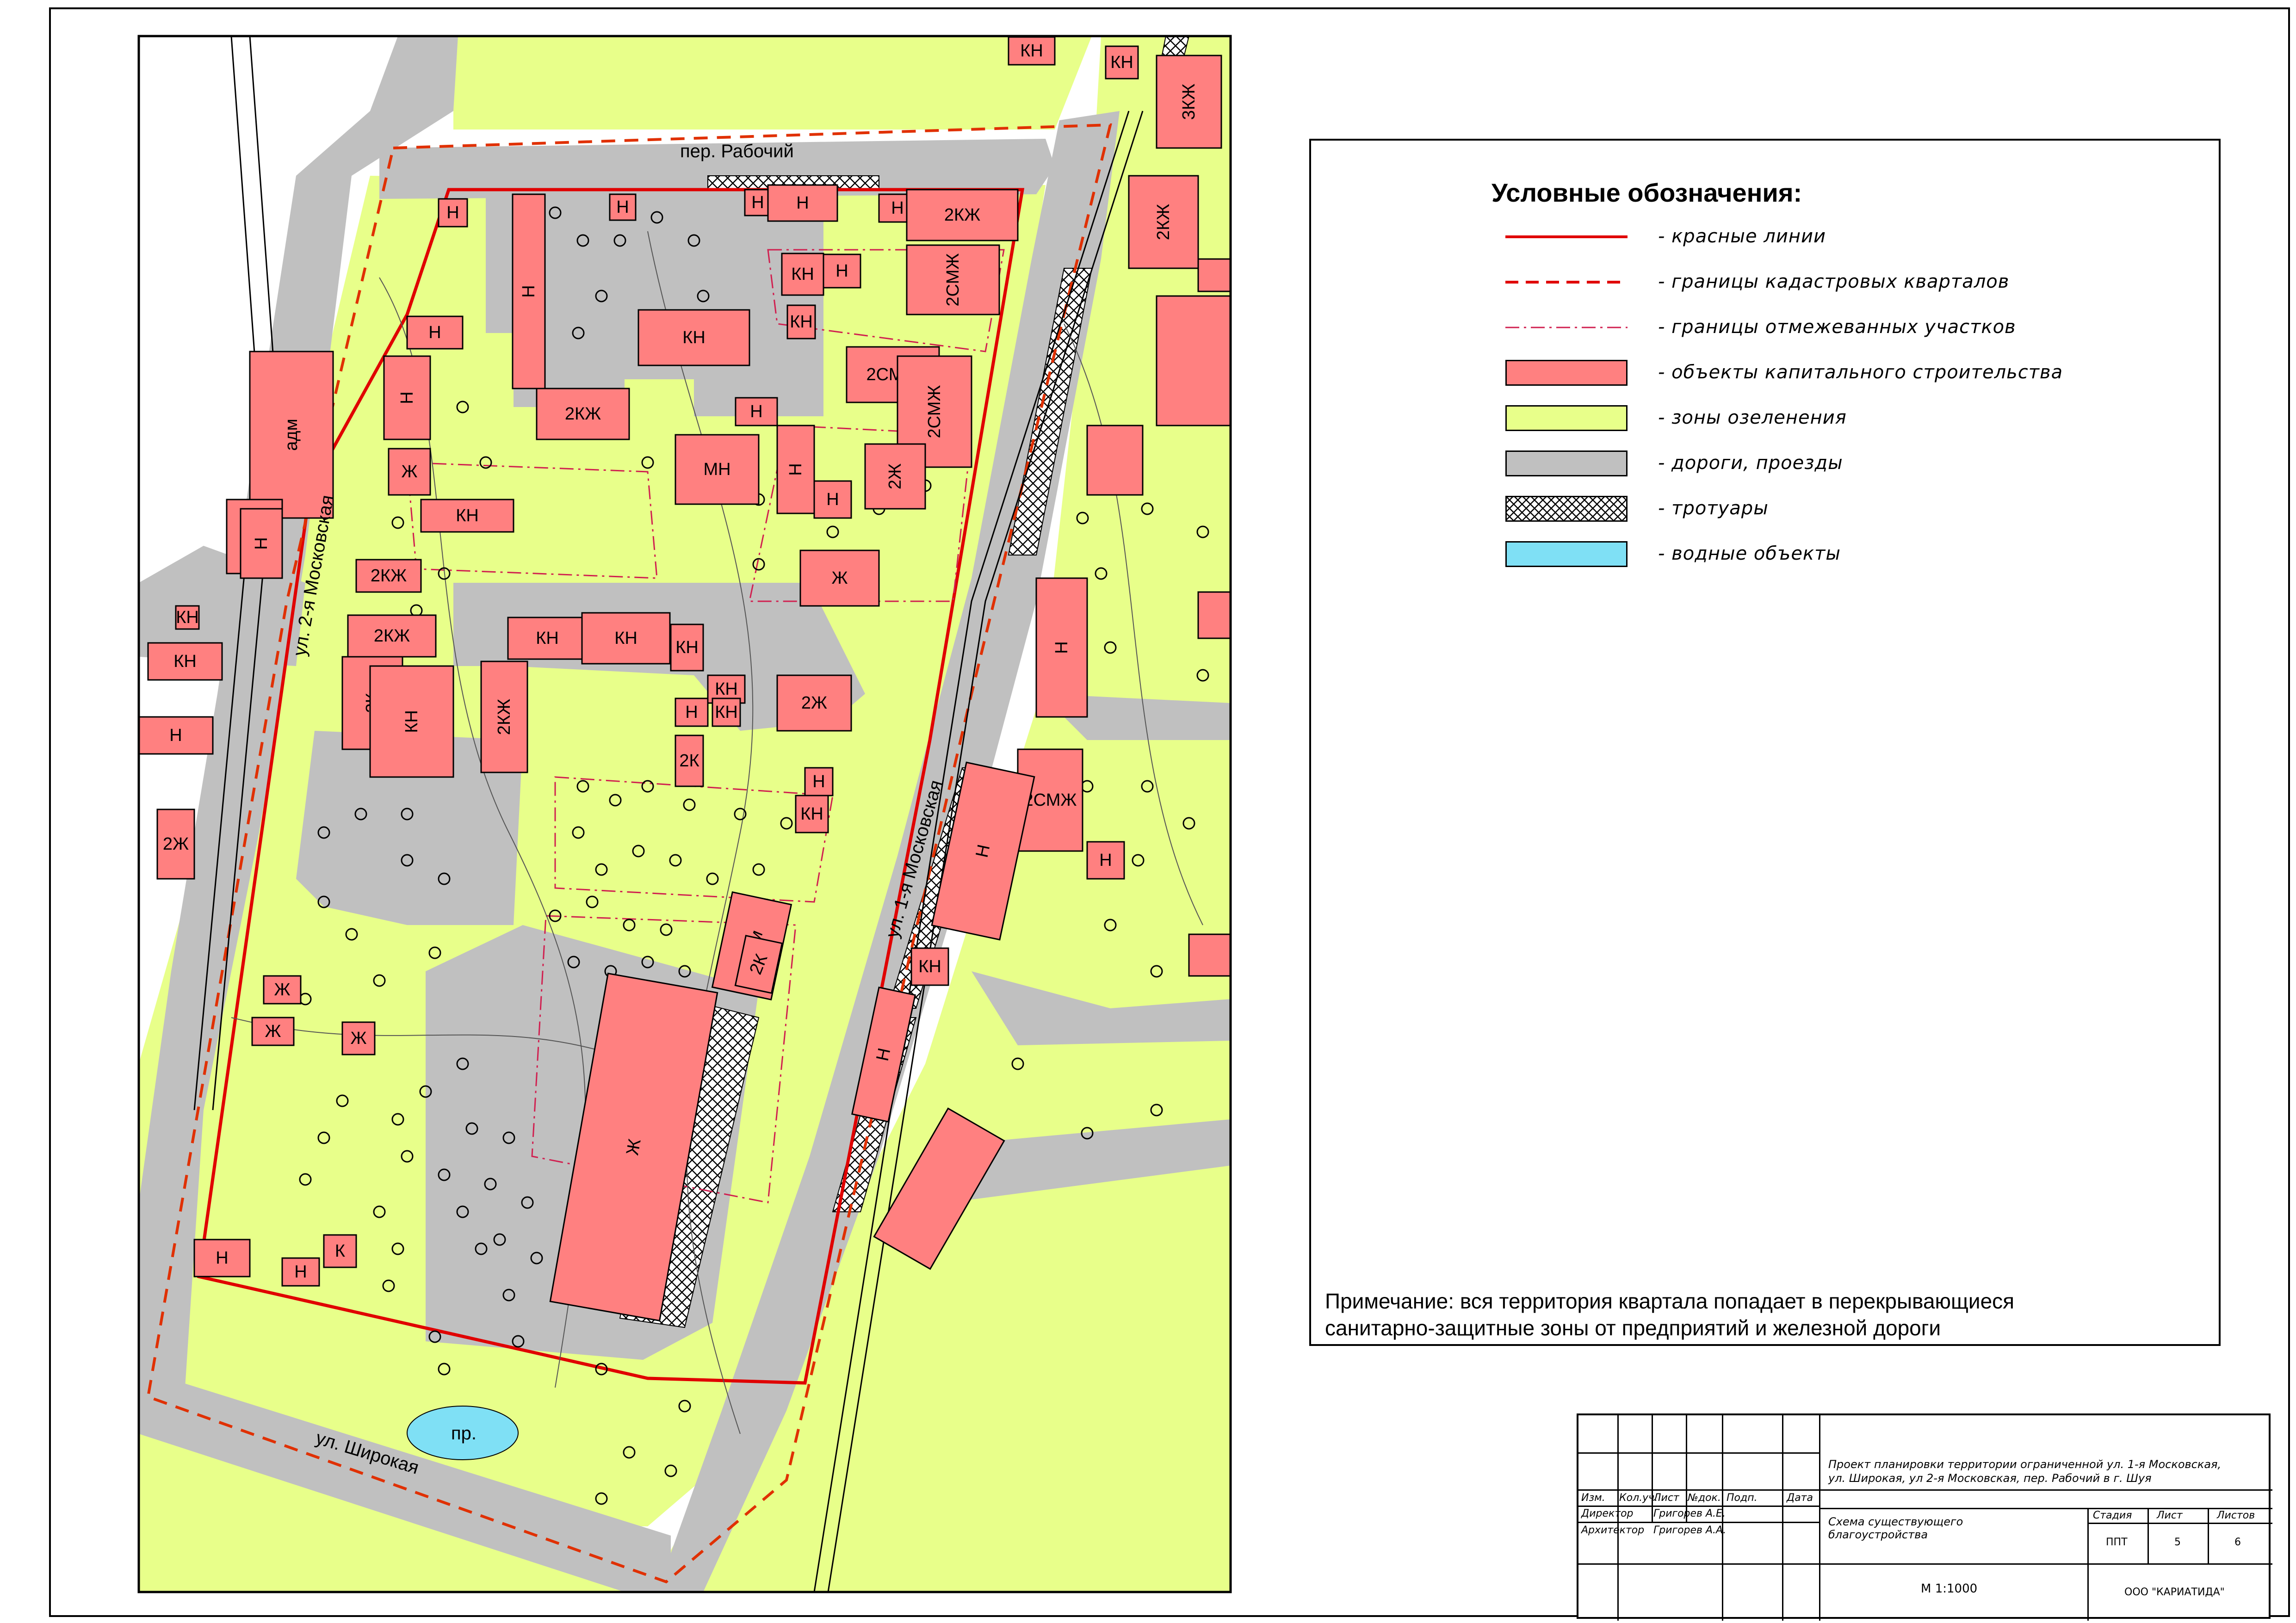 The width and height of the screenshot is (2296, 1623). Describe the element at coordinates (1852, 420) in the screenshot. I see `legend-item-greening: - зоны озеленения` at that location.